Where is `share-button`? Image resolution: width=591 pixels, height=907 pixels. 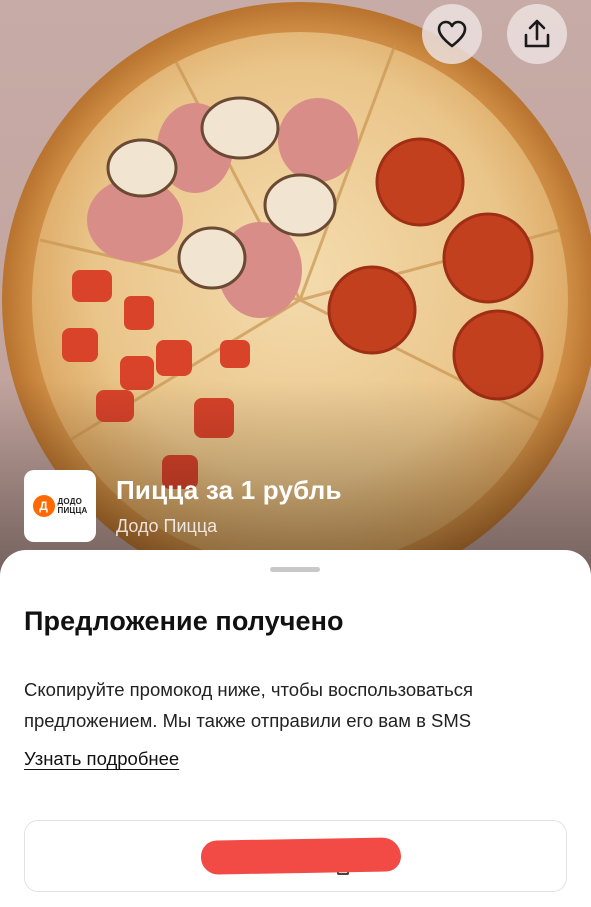
share-button is located at coordinates (537, 34).